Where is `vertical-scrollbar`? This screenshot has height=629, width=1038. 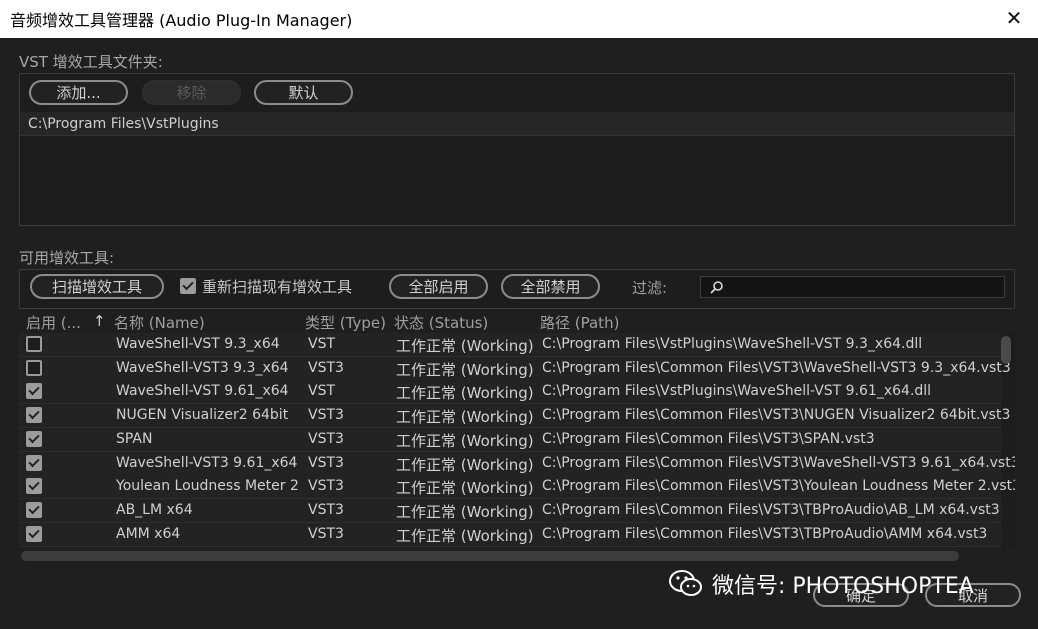
vertical-scrollbar is located at coordinates (1006, 350).